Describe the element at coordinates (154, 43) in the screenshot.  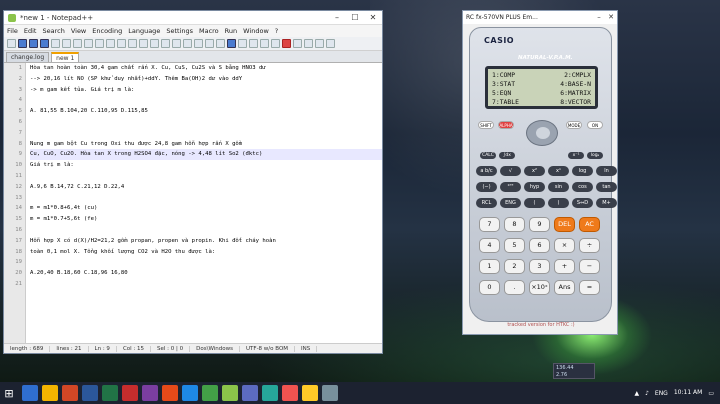
I see `replace-icon` at that location.